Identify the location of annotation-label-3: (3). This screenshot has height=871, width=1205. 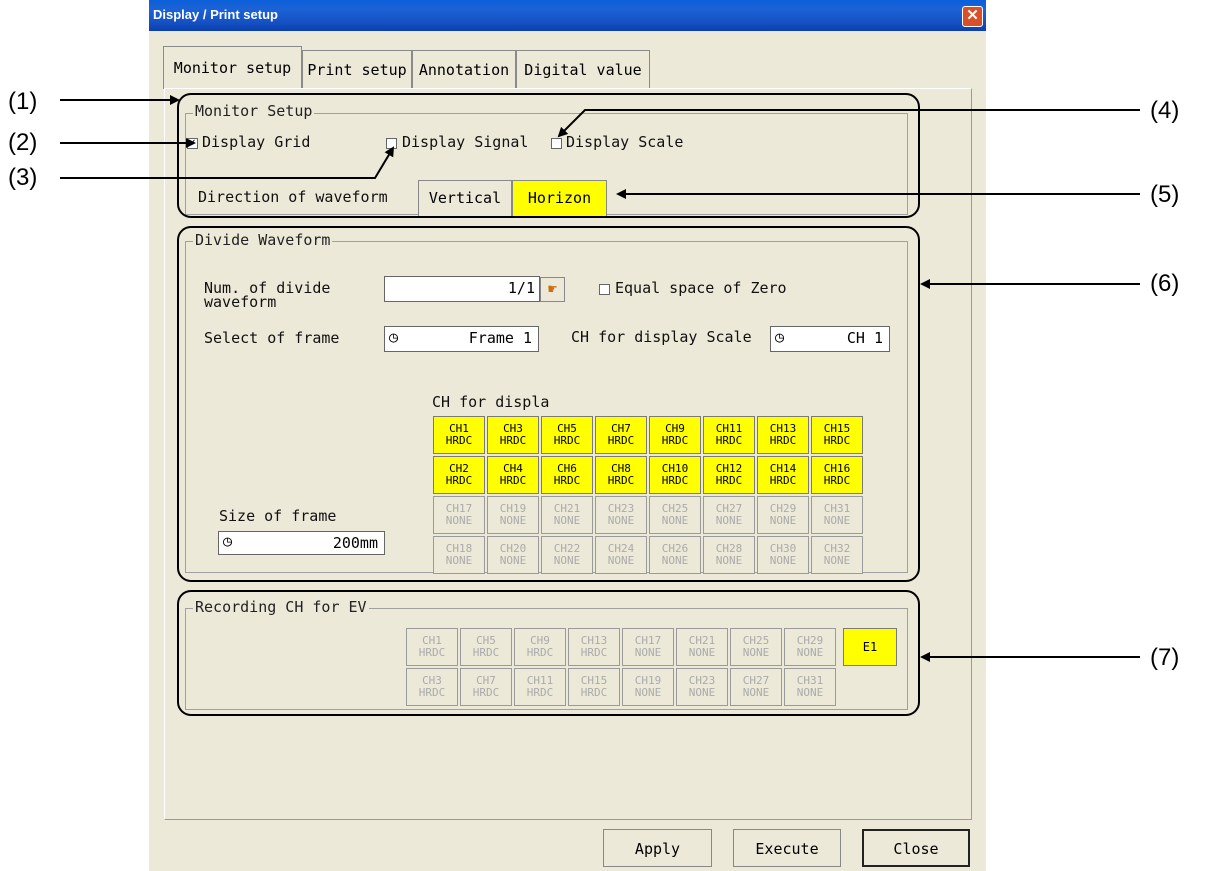
(23, 177).